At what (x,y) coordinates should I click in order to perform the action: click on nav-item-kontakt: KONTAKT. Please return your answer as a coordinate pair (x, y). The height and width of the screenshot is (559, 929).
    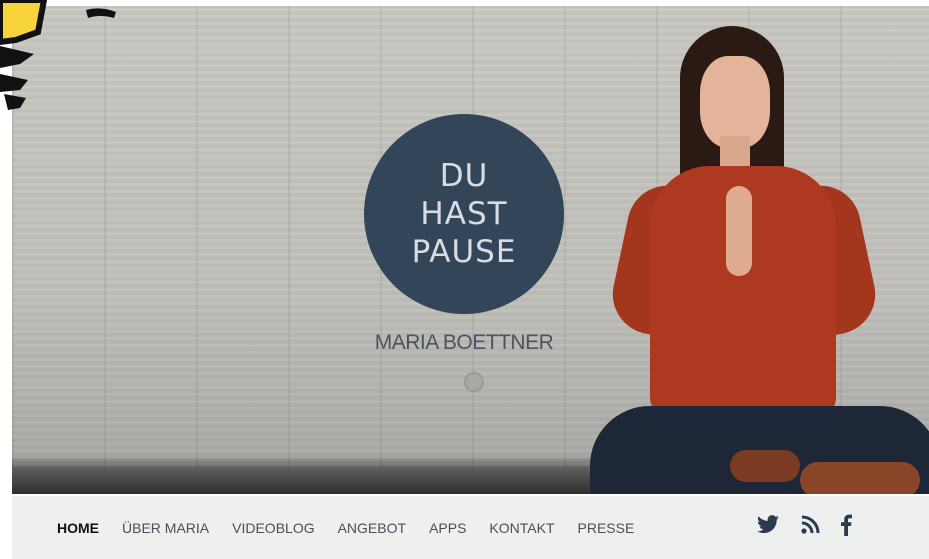
    Looking at the image, I should click on (521, 528).